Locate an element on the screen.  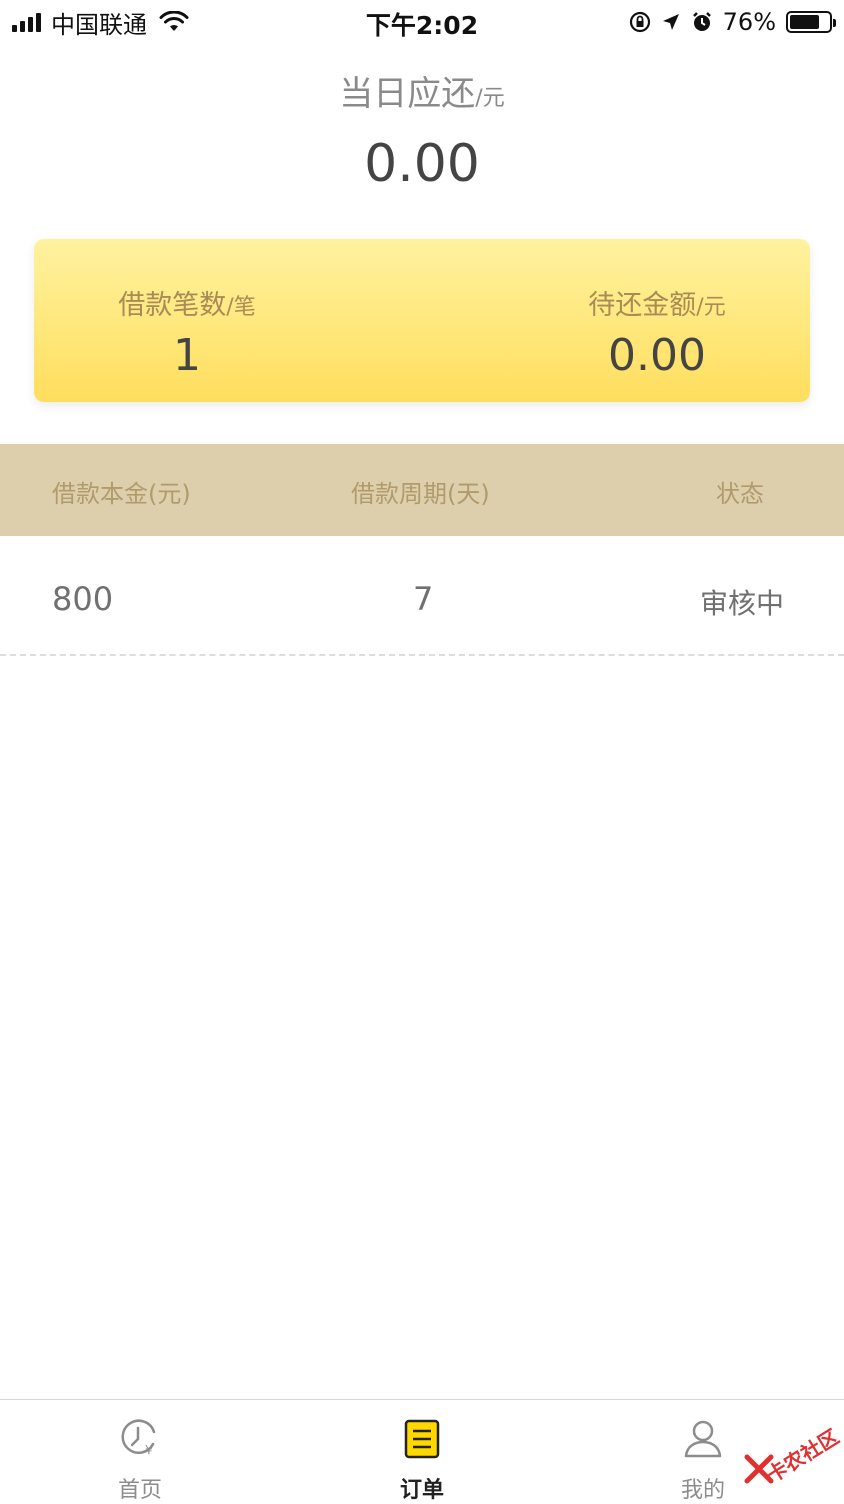
header-principal: 借款本金(元) is located at coordinates (121, 494).